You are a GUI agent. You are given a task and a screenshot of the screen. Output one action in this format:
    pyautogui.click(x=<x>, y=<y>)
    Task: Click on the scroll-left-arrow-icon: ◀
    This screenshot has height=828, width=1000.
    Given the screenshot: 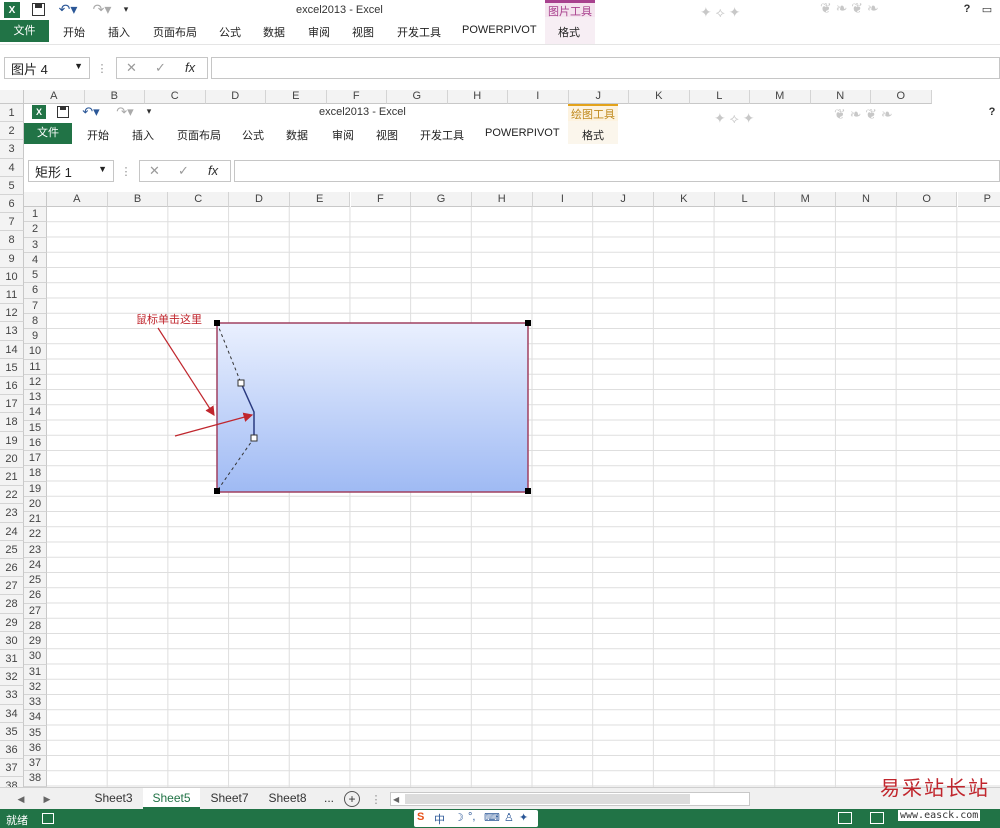 What is the action you would take?
    pyautogui.click(x=397, y=799)
    